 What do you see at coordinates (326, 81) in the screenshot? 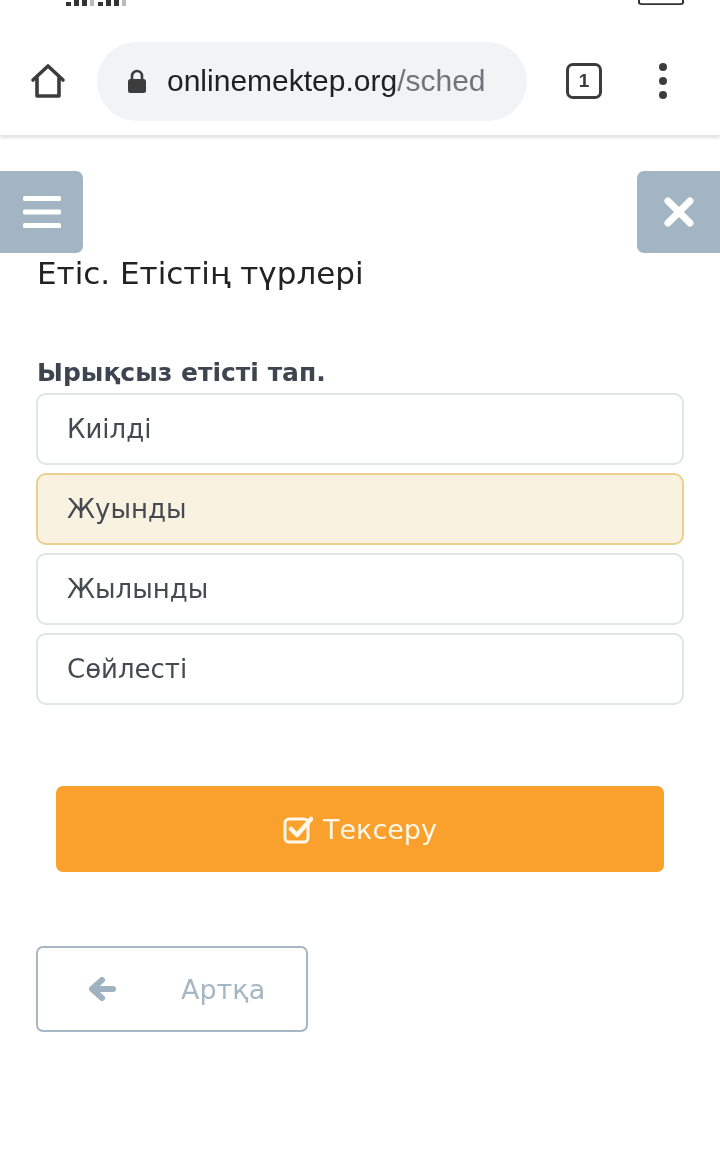
I see `url-text: onlinemektep.org/sched` at bounding box center [326, 81].